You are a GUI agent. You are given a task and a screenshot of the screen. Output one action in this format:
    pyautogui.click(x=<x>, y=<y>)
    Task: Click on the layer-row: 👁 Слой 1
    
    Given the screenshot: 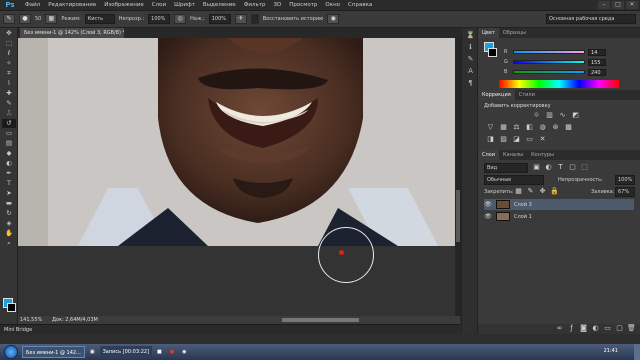 What is the action you would take?
    pyautogui.click(x=559, y=216)
    